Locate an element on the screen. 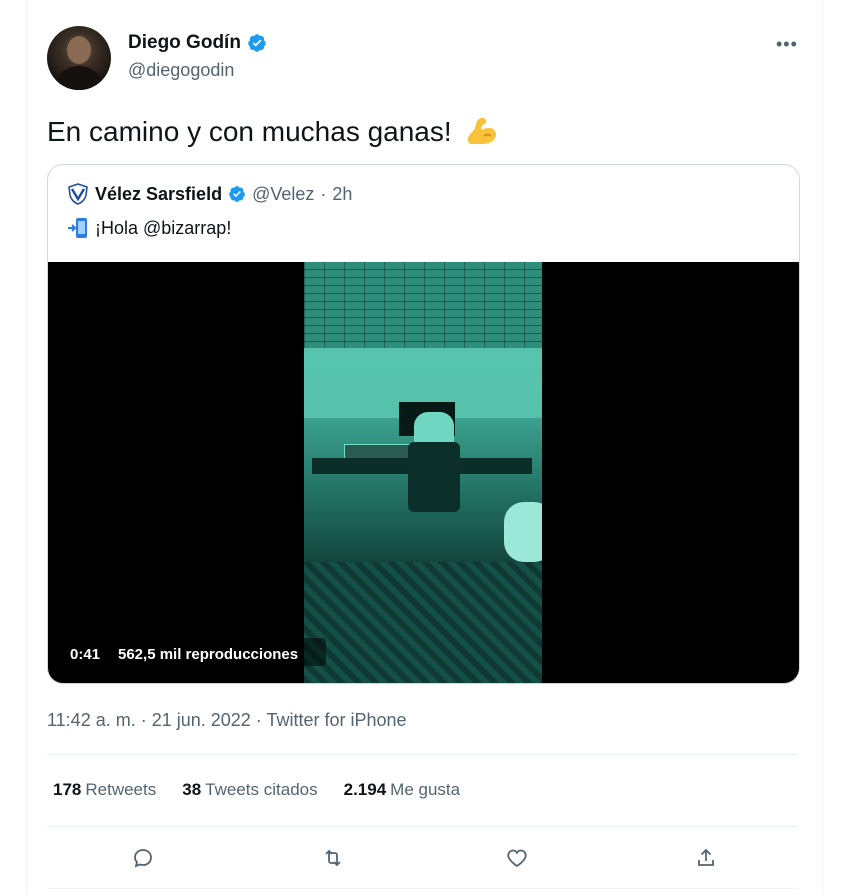 The image size is (862, 895). video-views: 562,5 mil reproducciones is located at coordinates (208, 654).